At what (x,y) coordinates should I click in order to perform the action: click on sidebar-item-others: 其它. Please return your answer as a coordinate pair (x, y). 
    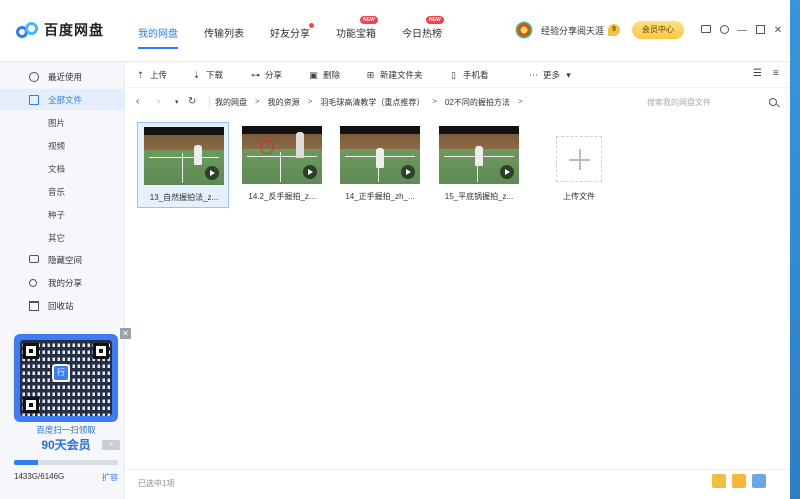
    Looking at the image, I should click on (62, 237).